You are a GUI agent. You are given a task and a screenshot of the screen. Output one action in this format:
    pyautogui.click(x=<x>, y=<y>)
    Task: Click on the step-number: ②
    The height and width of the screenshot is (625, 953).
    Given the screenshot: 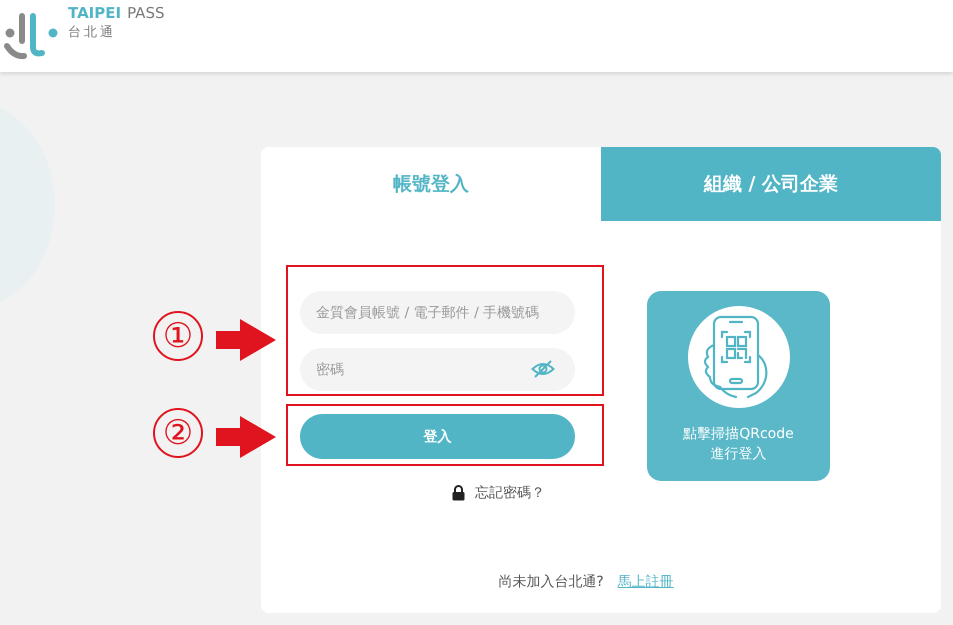 What is the action you would take?
    pyautogui.click(x=178, y=433)
    